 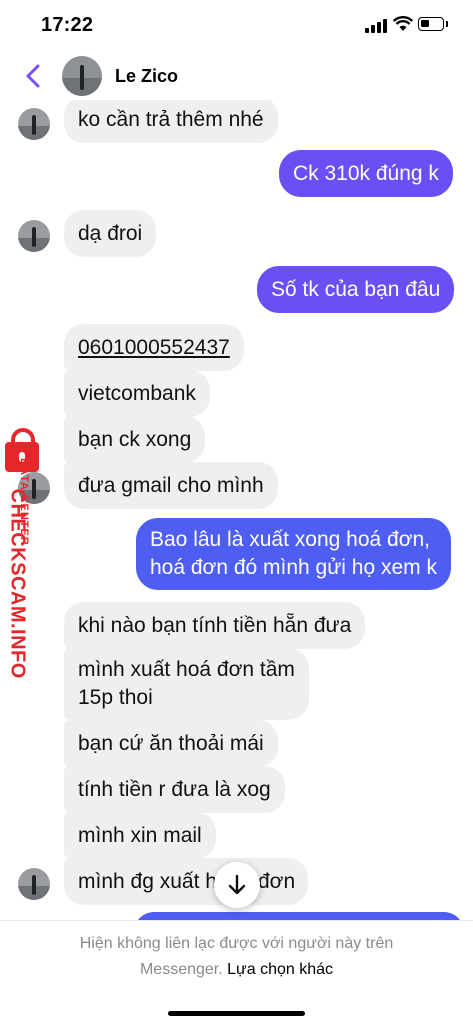 I want to click on status-bar: 17:22, so click(x=236, y=26).